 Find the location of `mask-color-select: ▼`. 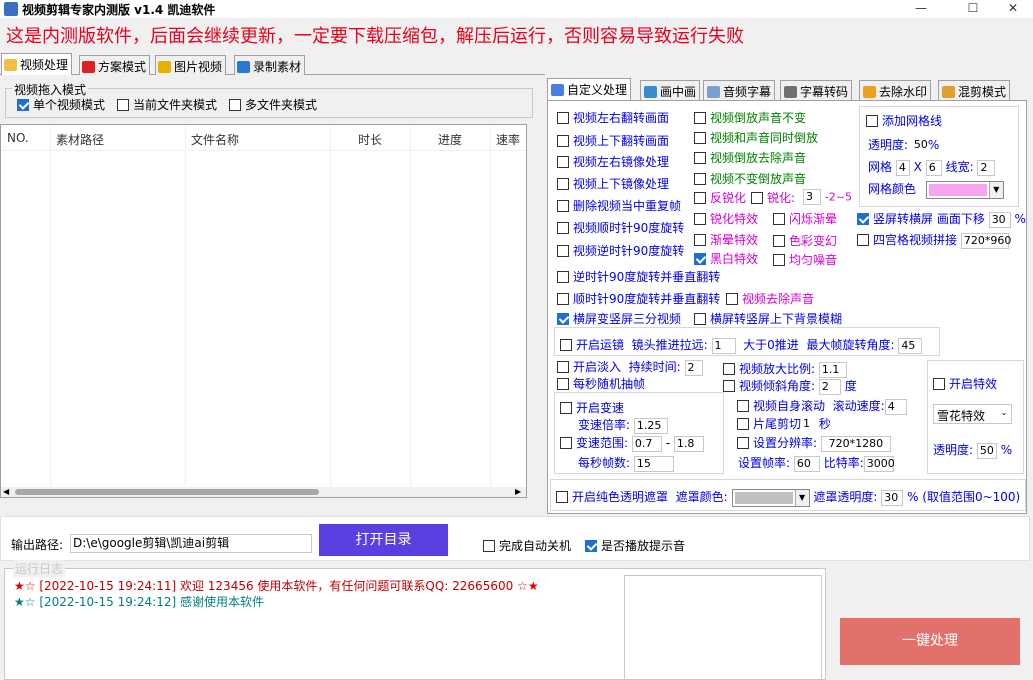

mask-color-select: ▼ is located at coordinates (770, 497).